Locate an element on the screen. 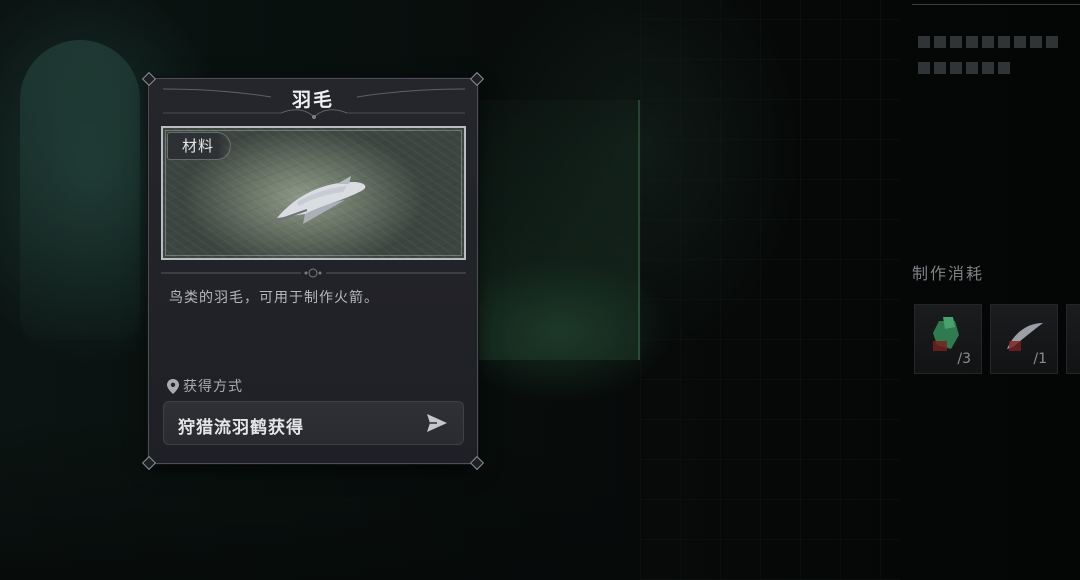 The image size is (1080, 580). acquisition-label: 获得方式 is located at coordinates (205, 386).